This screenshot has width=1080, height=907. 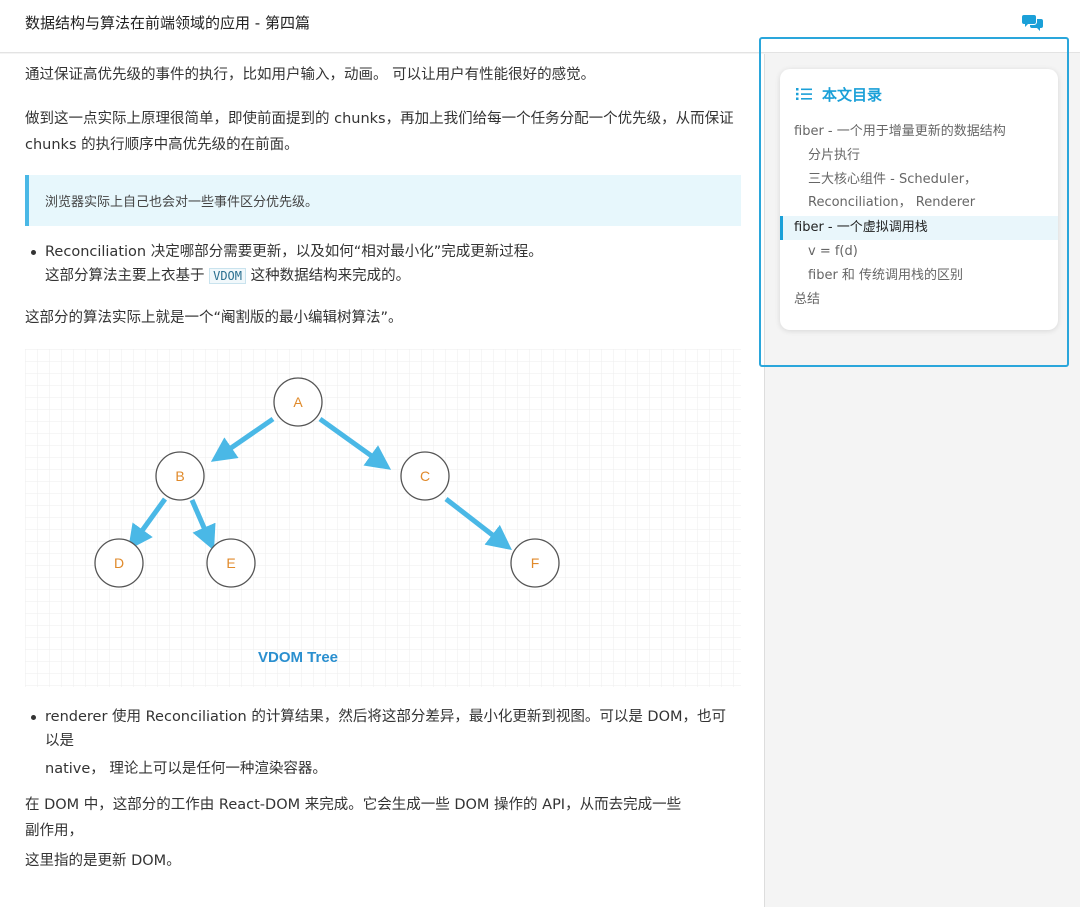 I want to click on tree-node-label: F, so click(x=535, y=563).